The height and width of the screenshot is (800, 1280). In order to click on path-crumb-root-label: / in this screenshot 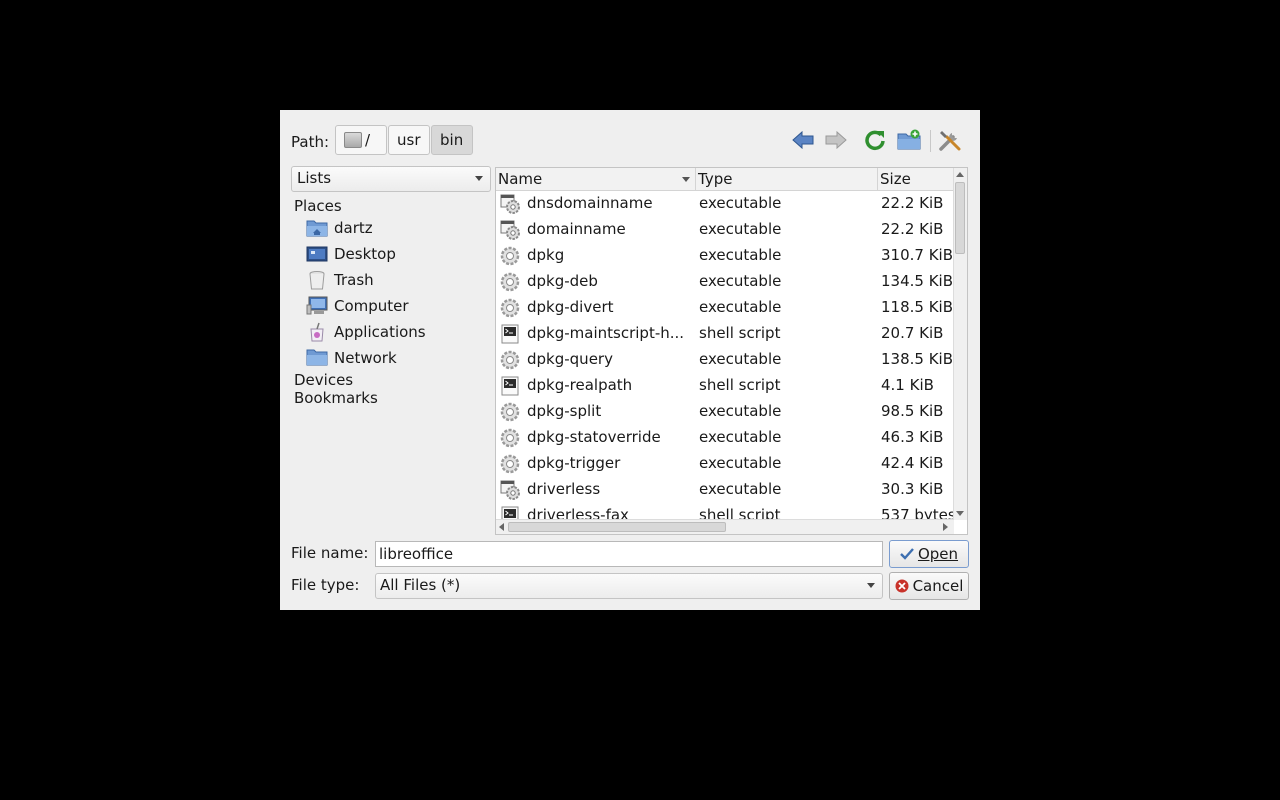, I will do `click(368, 140)`.